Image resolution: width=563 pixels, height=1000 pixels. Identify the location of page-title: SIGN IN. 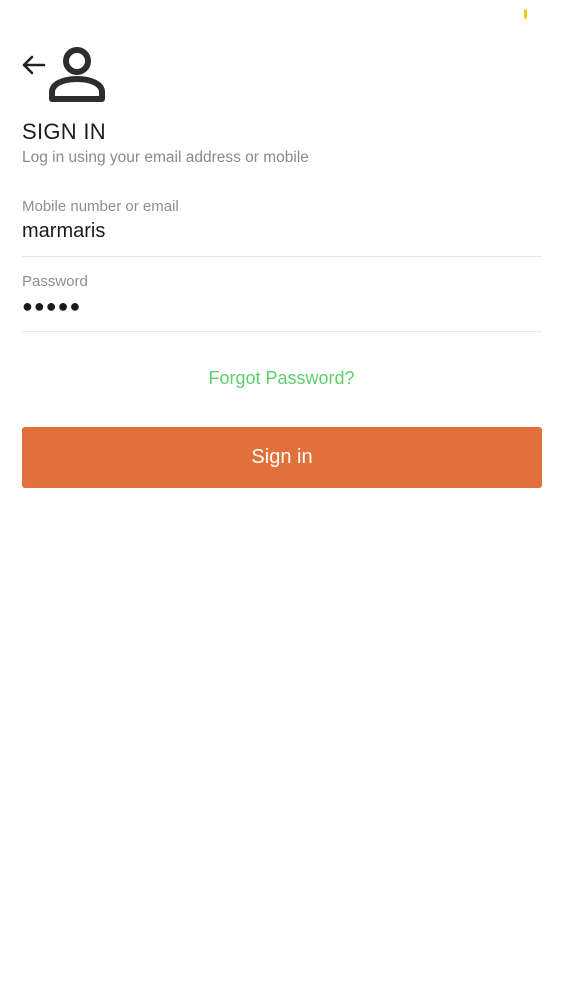
(64, 131).